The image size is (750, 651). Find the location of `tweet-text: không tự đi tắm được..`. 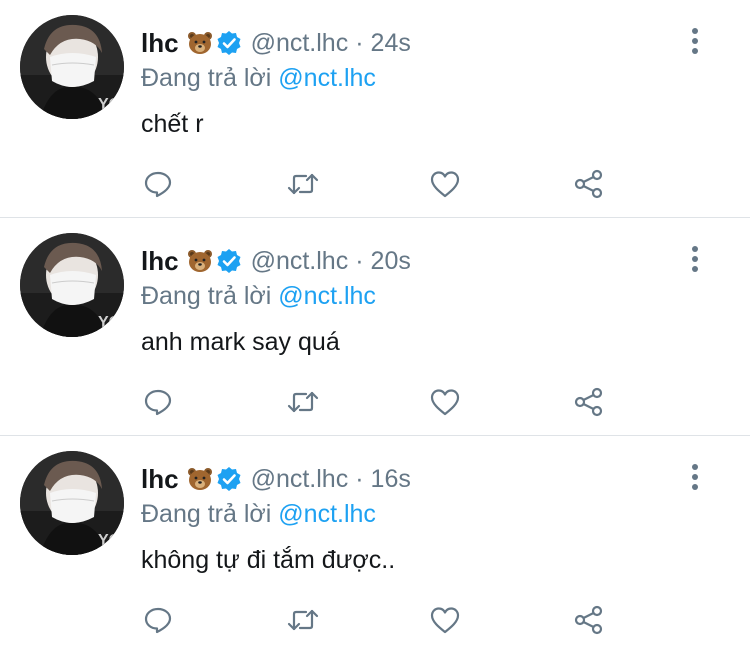

tweet-text: không tự đi tắm được.. is located at coordinates (268, 560).